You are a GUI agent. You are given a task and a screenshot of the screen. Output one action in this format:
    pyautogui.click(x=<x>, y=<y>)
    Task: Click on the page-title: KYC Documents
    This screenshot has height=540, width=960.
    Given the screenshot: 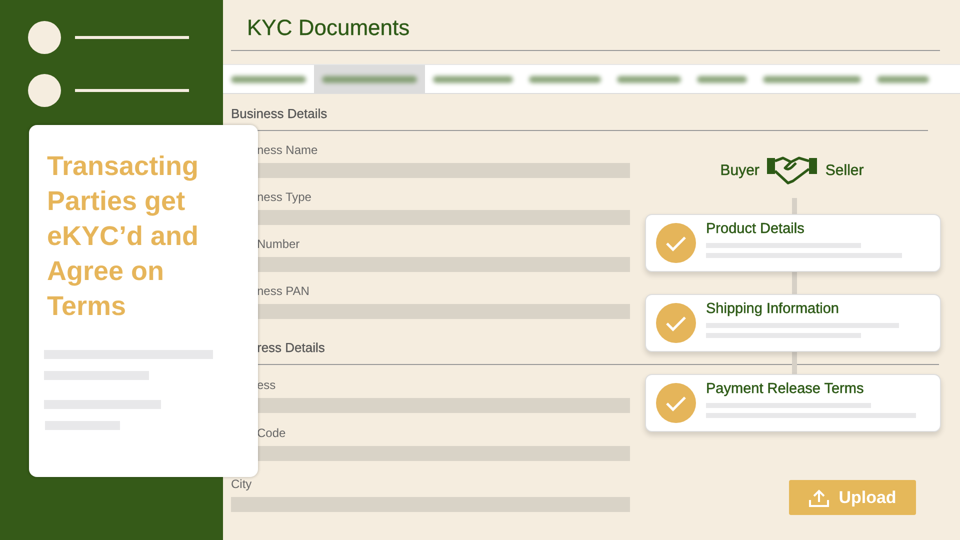 What is the action you would take?
    pyautogui.click(x=328, y=28)
    